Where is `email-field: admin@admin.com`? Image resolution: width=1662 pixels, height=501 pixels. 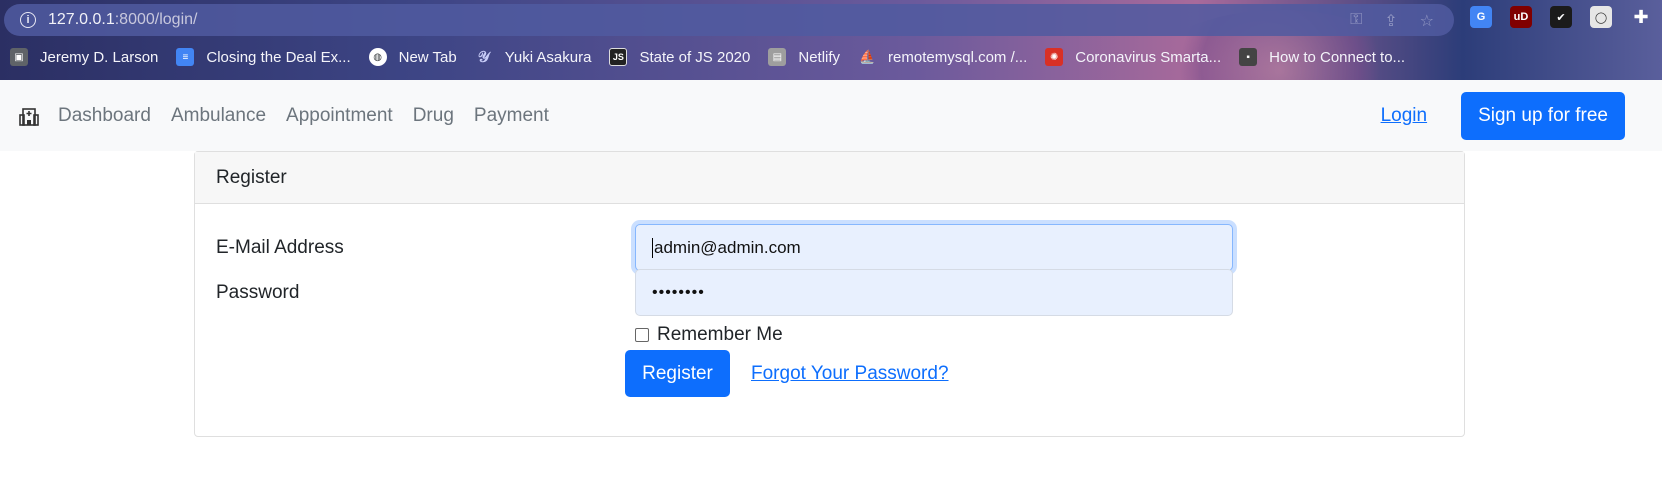
email-field: admin@admin.com is located at coordinates (934, 247).